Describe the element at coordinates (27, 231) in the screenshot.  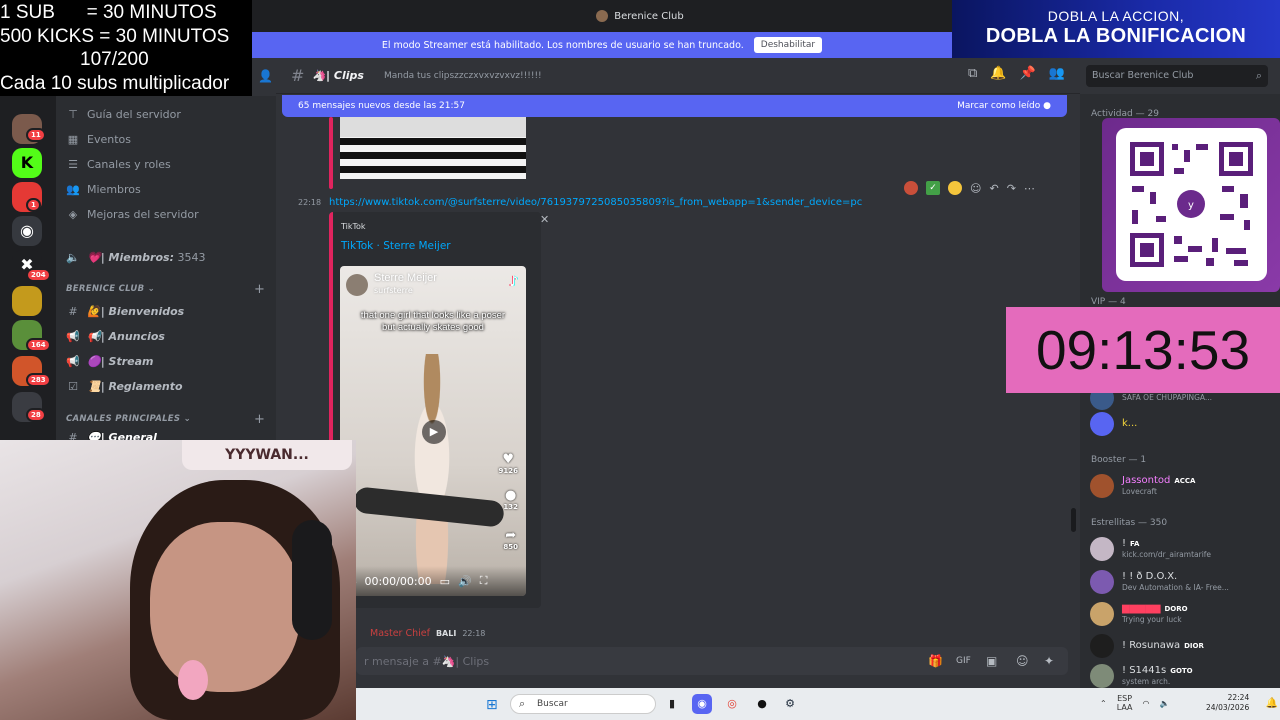
I see `discord-server-icon: ◉` at that location.